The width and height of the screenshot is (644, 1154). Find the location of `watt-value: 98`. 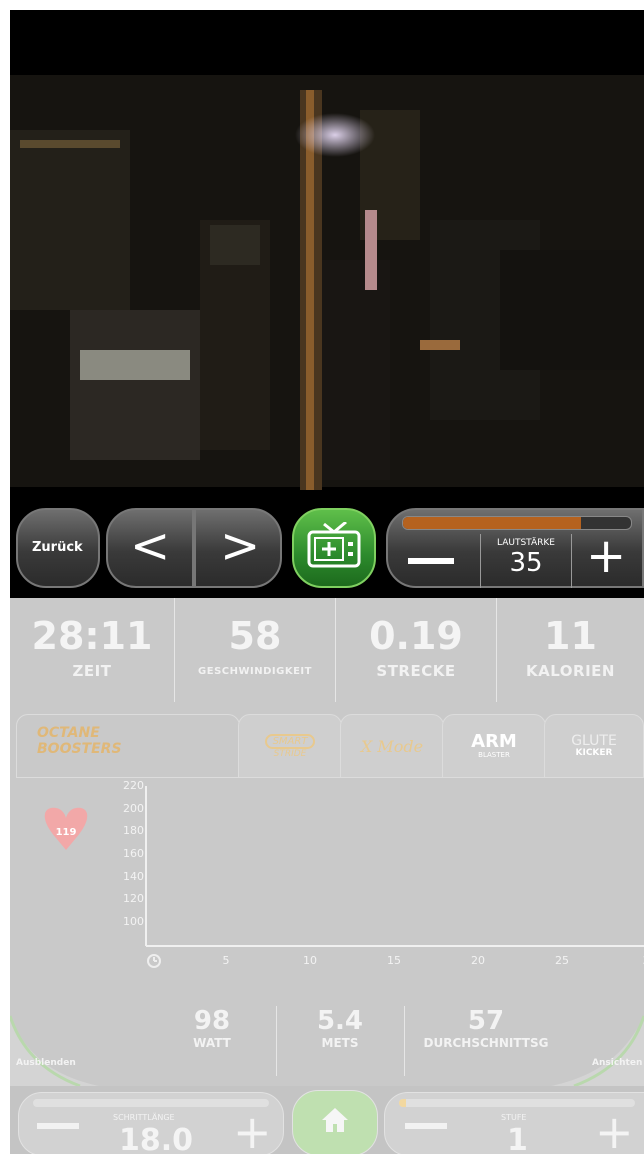

watt-value: 98 is located at coordinates (212, 1021).